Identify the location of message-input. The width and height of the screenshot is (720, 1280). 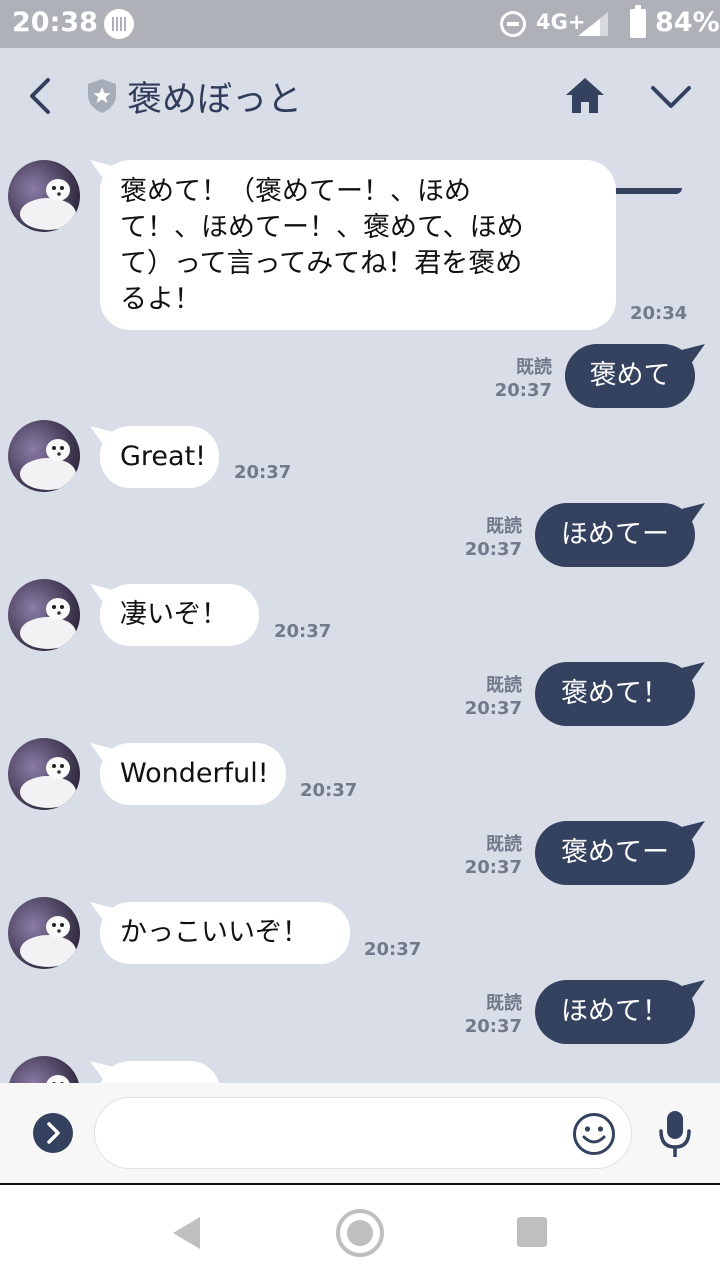
(363, 1133).